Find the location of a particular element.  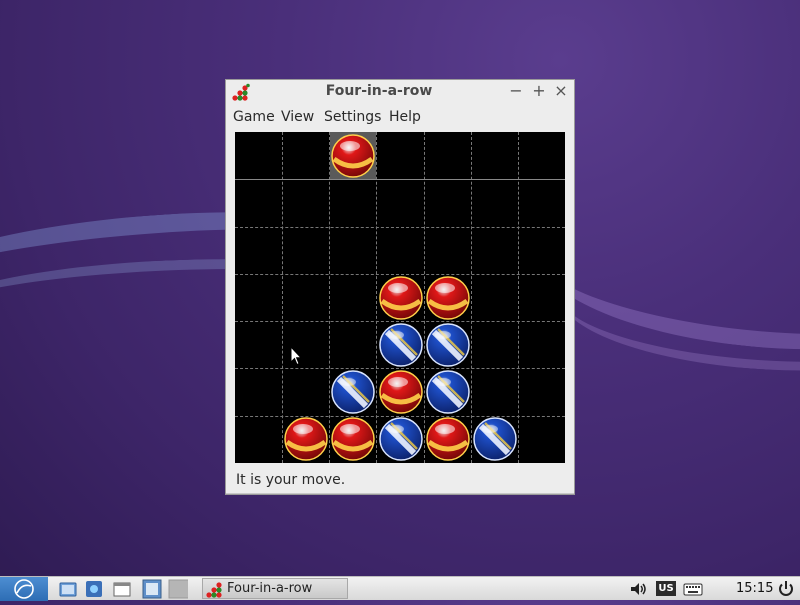

minimize-button: − is located at coordinates (516, 91).